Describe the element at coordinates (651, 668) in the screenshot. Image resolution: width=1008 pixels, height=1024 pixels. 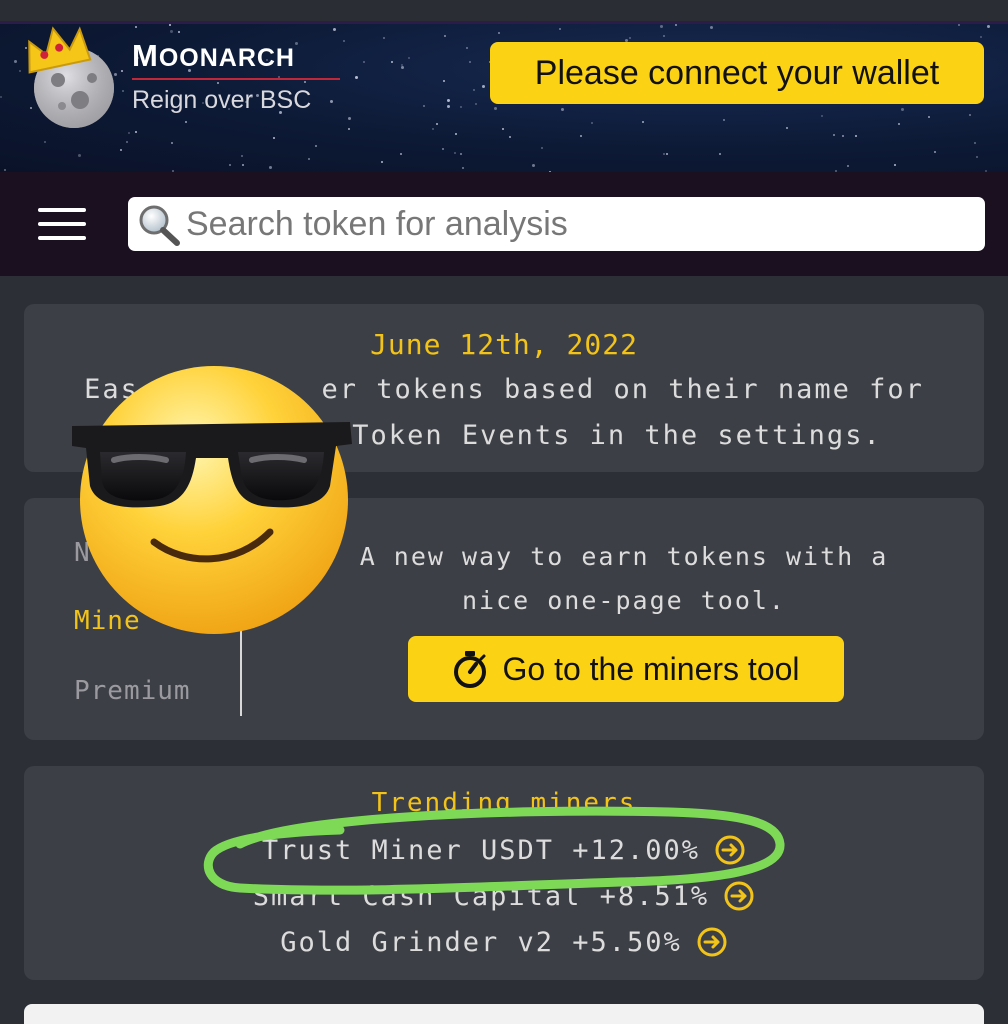
I see `miners-button-label: Go to the miners tool` at that location.